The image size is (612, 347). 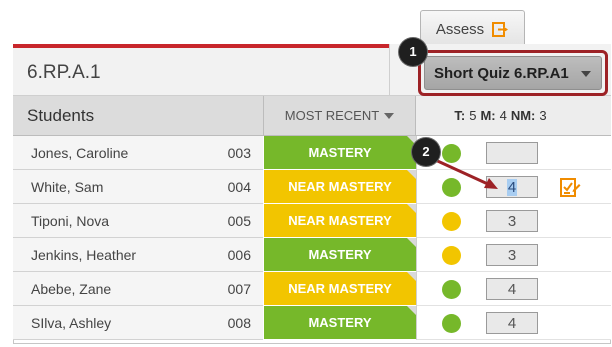 I want to click on student-row: Tiponi, Nova 005 NEAR MASTERY 3, so click(x=312, y=221).